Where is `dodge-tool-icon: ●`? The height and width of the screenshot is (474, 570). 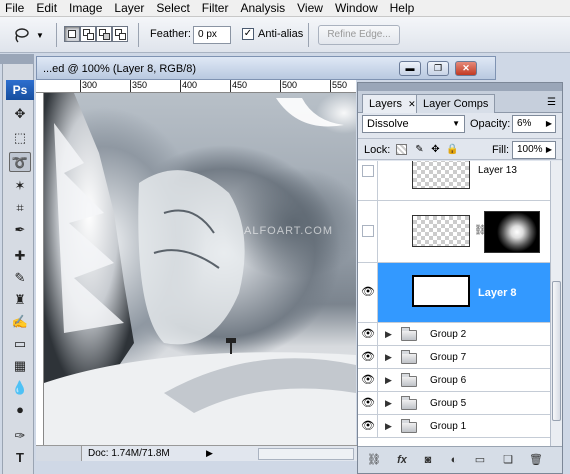
dodge-tool-icon: ● is located at coordinates (20, 410).